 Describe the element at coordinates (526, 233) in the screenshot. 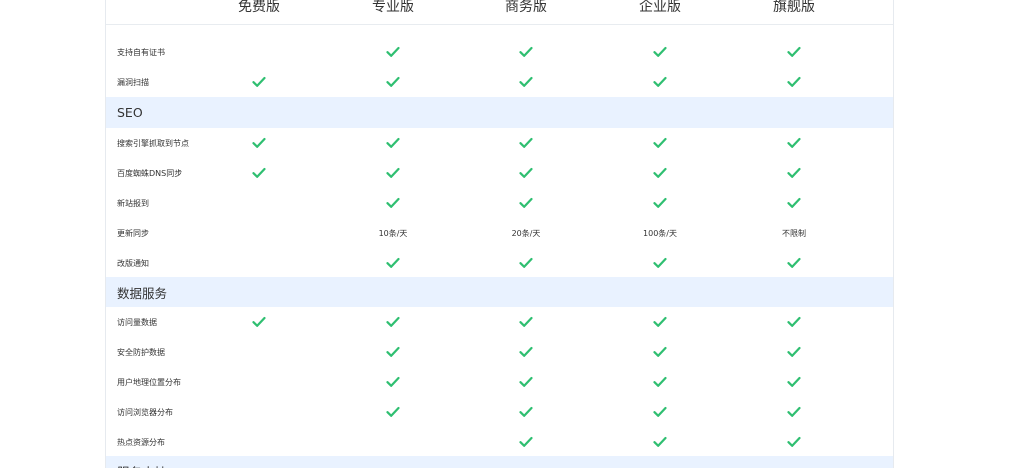

I see `cell-value: 20条/天` at that location.